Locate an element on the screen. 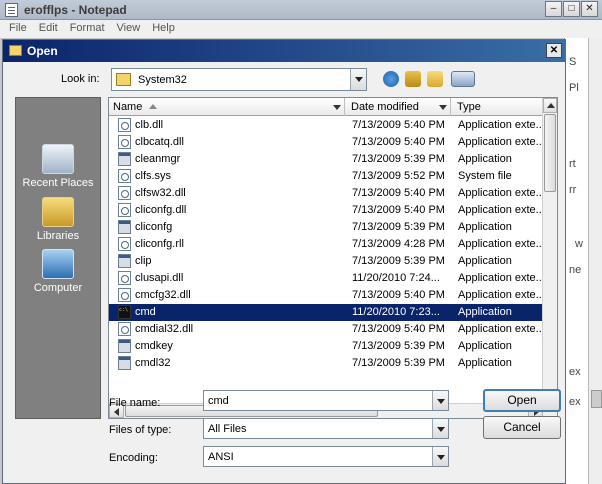 The width and height of the screenshot is (602, 484). file-row: cmd 11/20/2010 7:23... Application is located at coordinates (326, 312).